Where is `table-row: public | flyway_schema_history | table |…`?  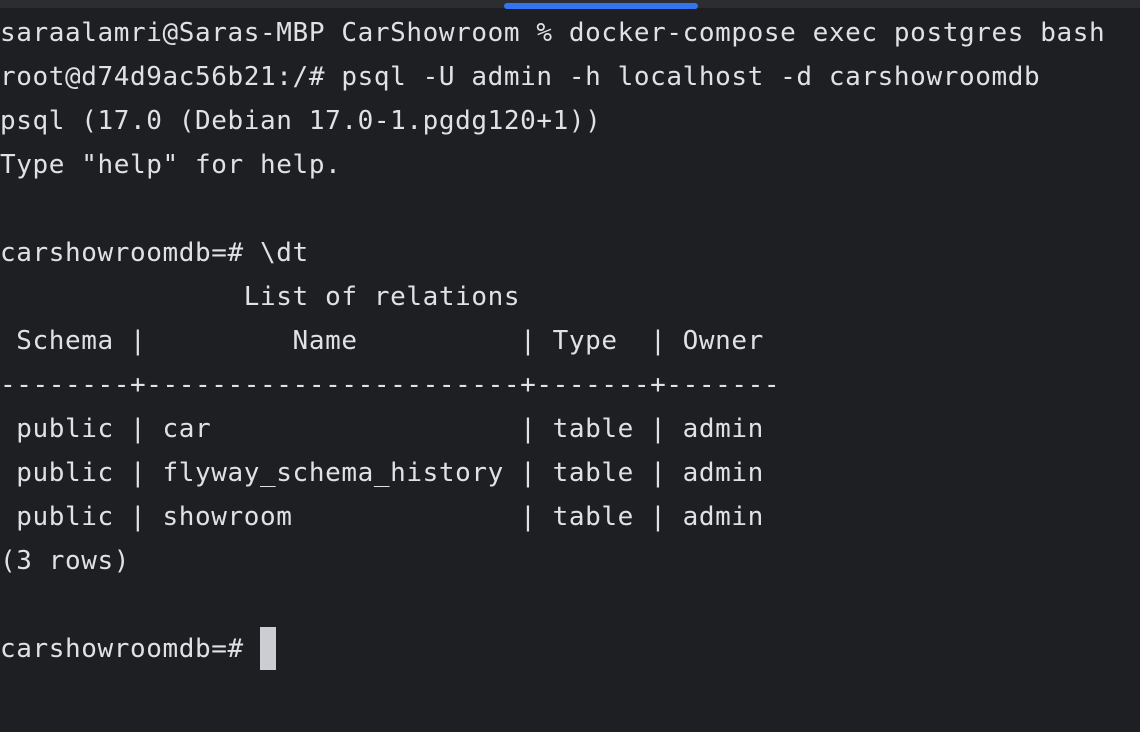 table-row: public | flyway_schema_history | table |… is located at coordinates (382, 473).